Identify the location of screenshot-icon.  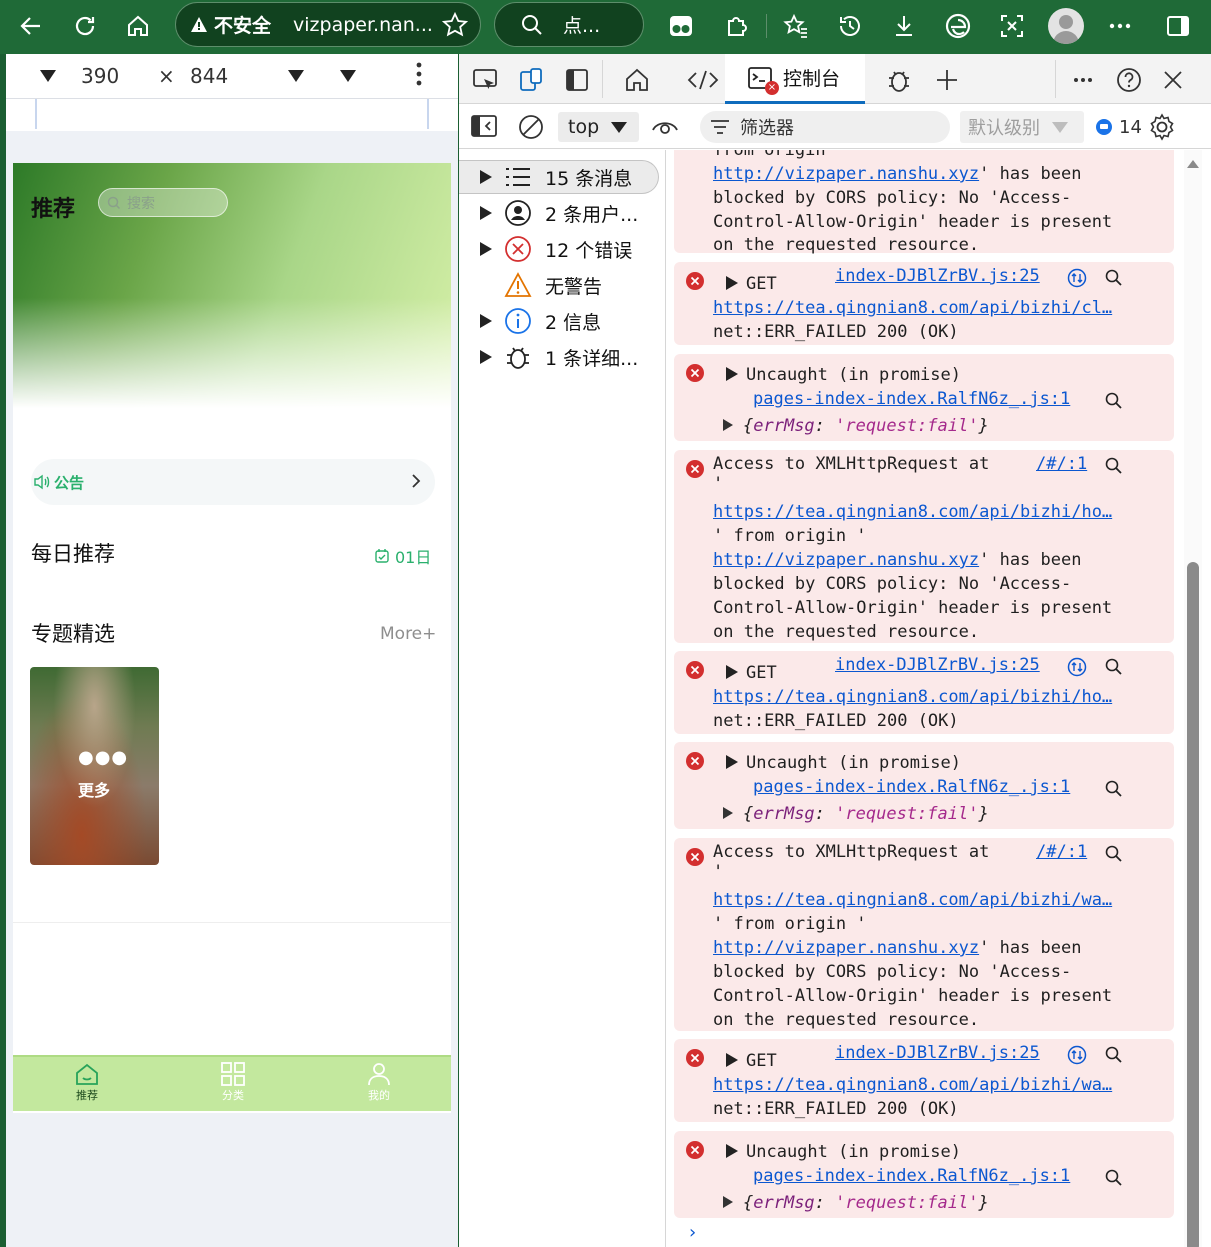
(1012, 26).